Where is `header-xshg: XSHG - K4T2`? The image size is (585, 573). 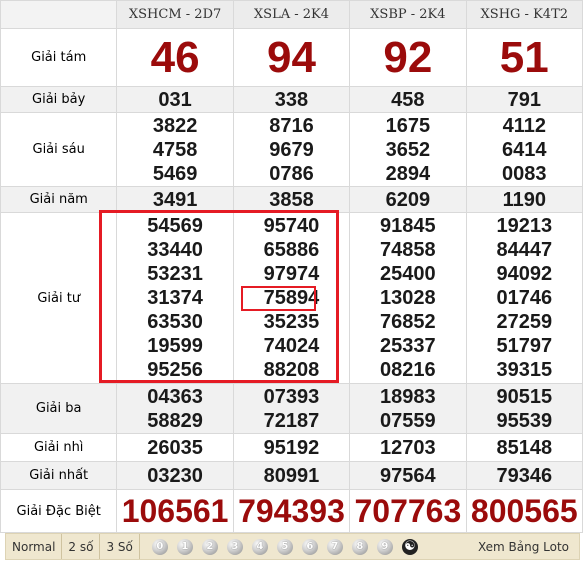
header-xshg: XSHG - K4T2 is located at coordinates (524, 14).